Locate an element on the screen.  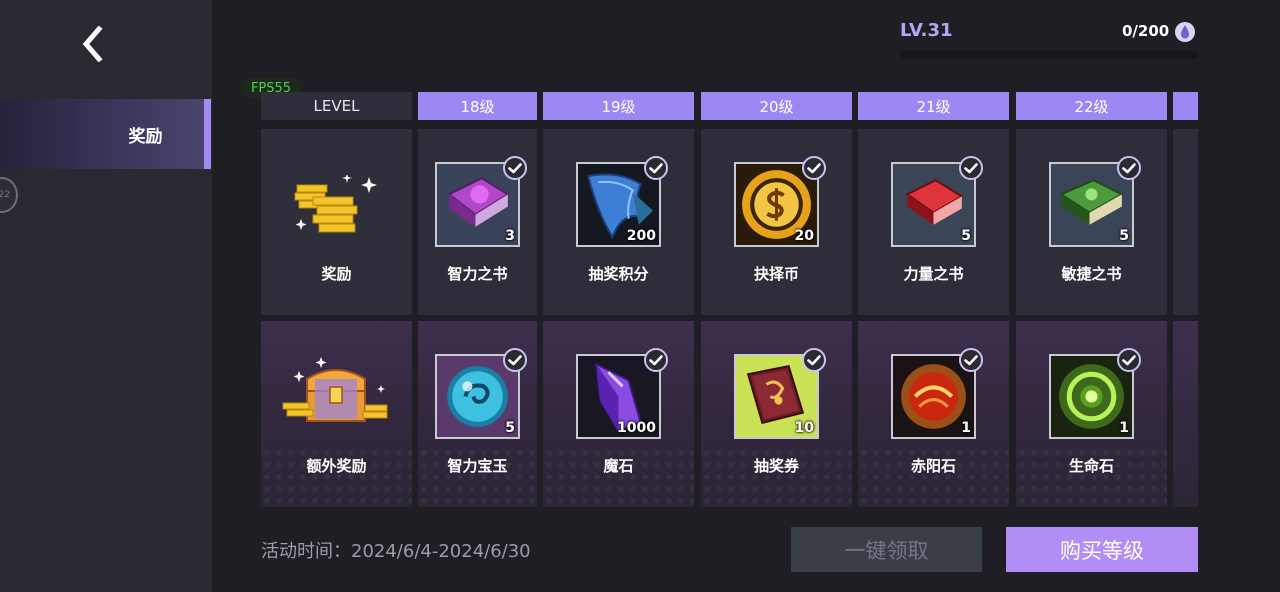
reward-name: 抽奖券 is located at coordinates (776, 466).